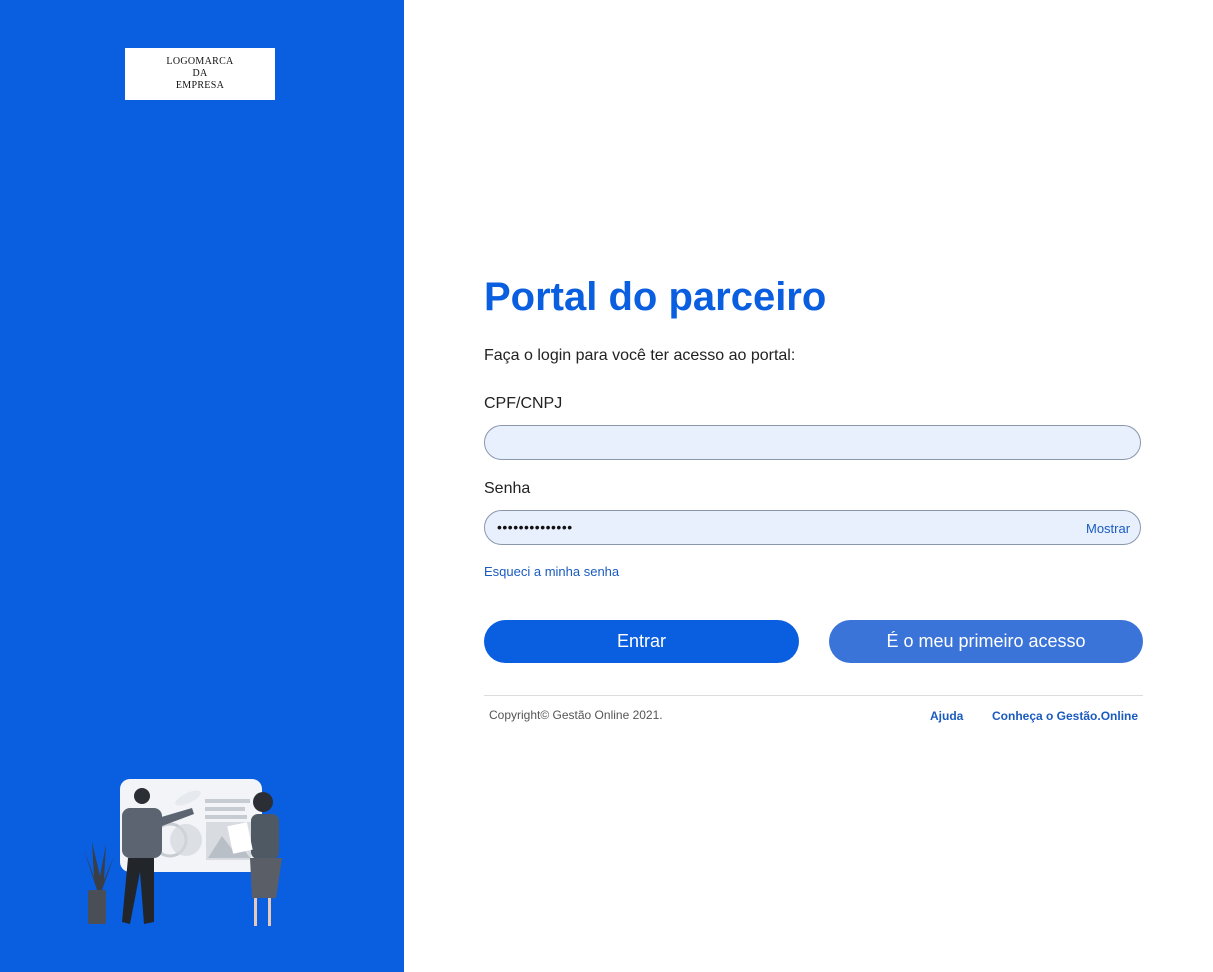 Image resolution: width=1213 pixels, height=972 pixels. I want to click on password-masked-value: ••••••••••••••, so click(535, 527).